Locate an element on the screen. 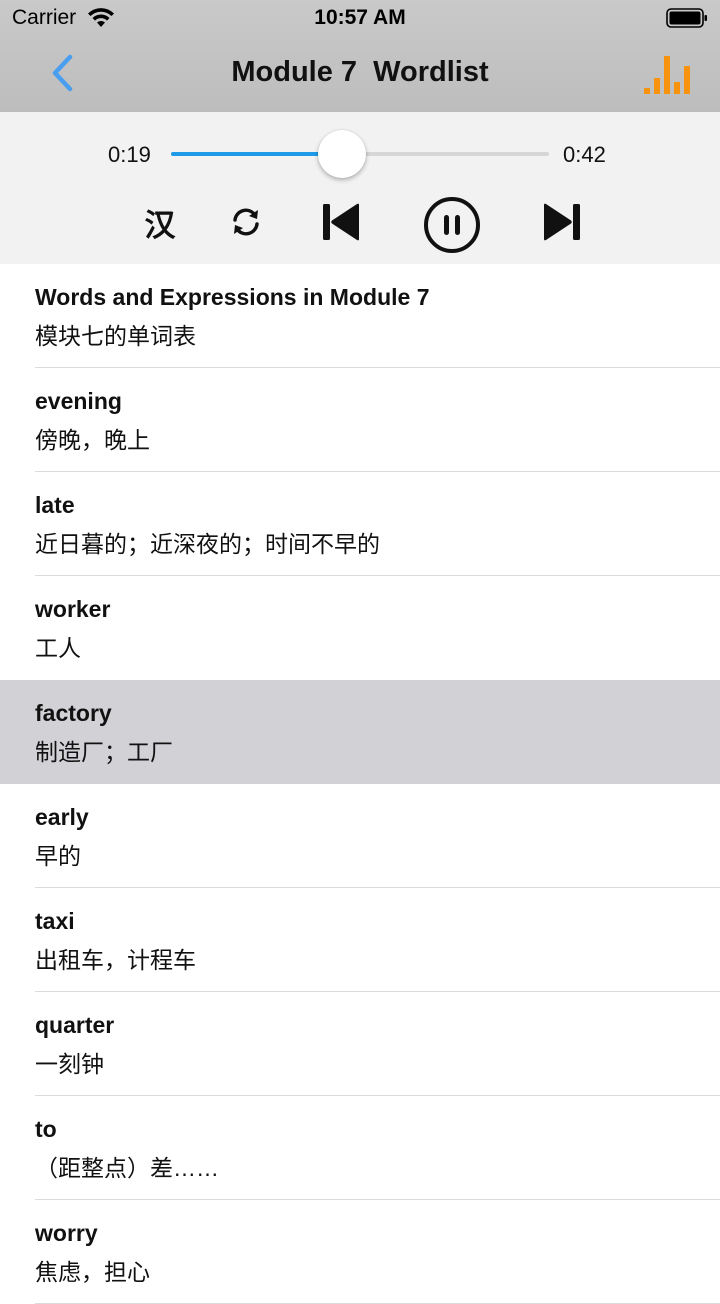 This screenshot has width=720, height=1304. word-text: worry is located at coordinates (66, 1233).